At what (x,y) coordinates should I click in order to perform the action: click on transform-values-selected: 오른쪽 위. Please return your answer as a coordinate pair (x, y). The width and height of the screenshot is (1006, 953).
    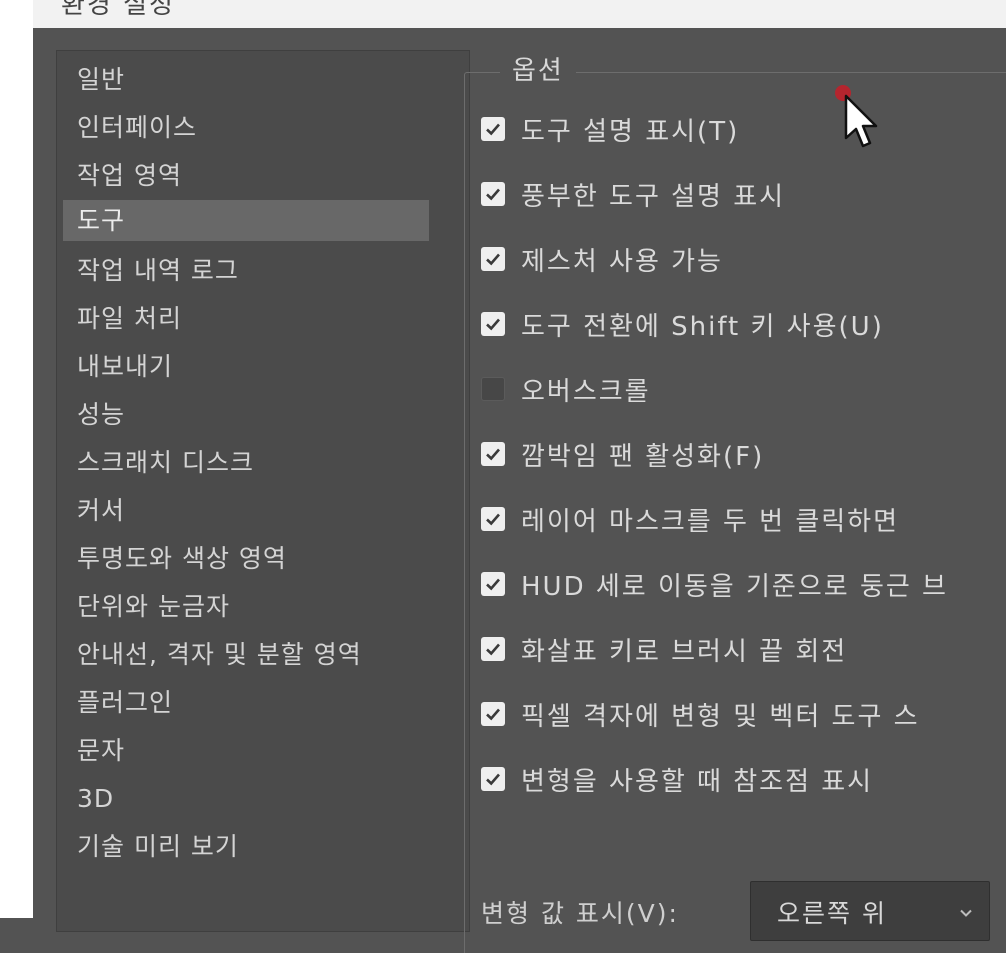
    Looking at the image, I should click on (832, 913).